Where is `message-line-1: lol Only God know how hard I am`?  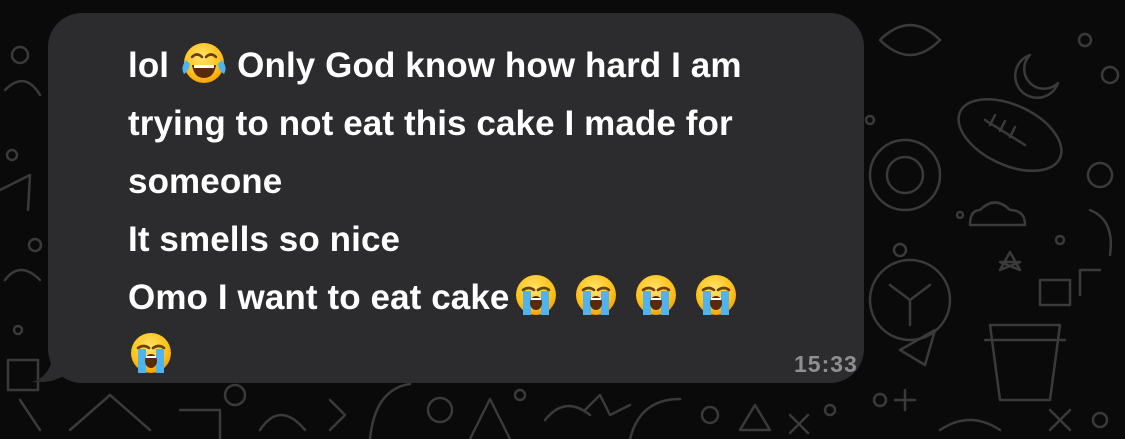
message-line-1: lol Only God know how hard I am is located at coordinates (508, 66).